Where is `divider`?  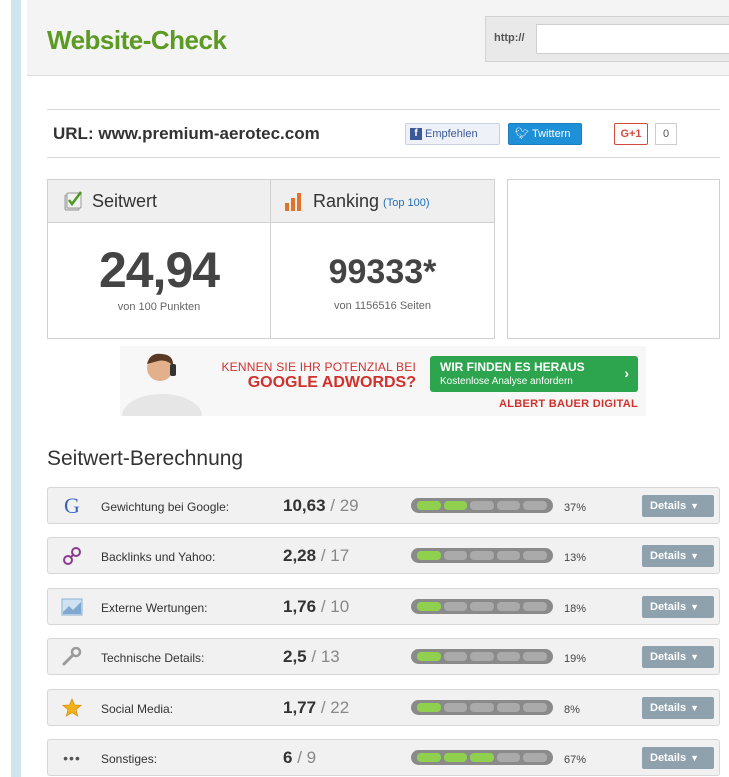
divider is located at coordinates (383, 109).